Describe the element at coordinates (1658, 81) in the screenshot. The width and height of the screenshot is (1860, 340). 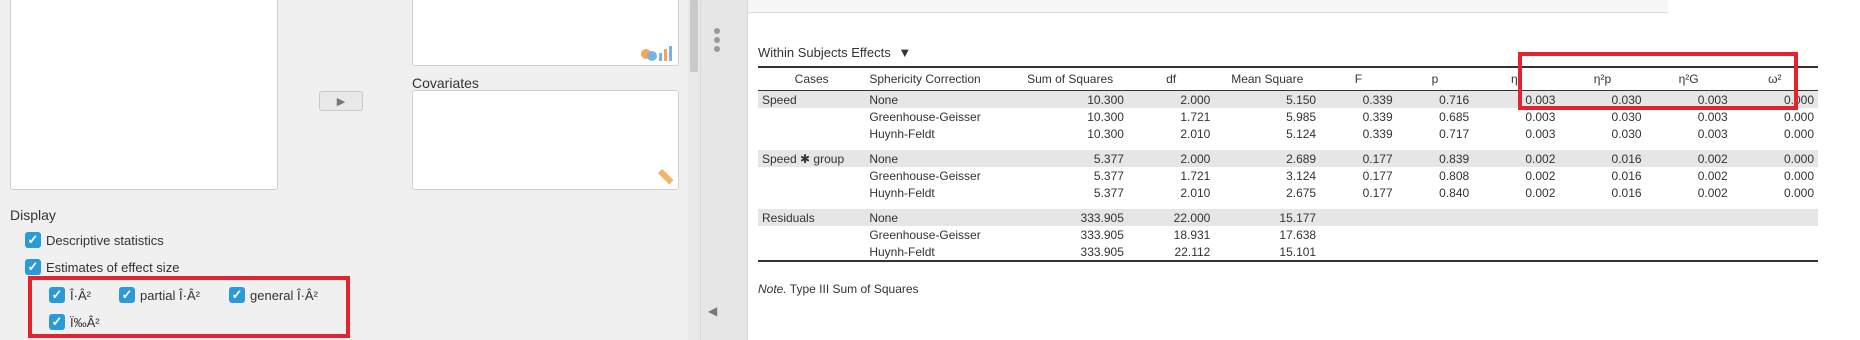
I see `highlight-box-effect-size-columns` at that location.